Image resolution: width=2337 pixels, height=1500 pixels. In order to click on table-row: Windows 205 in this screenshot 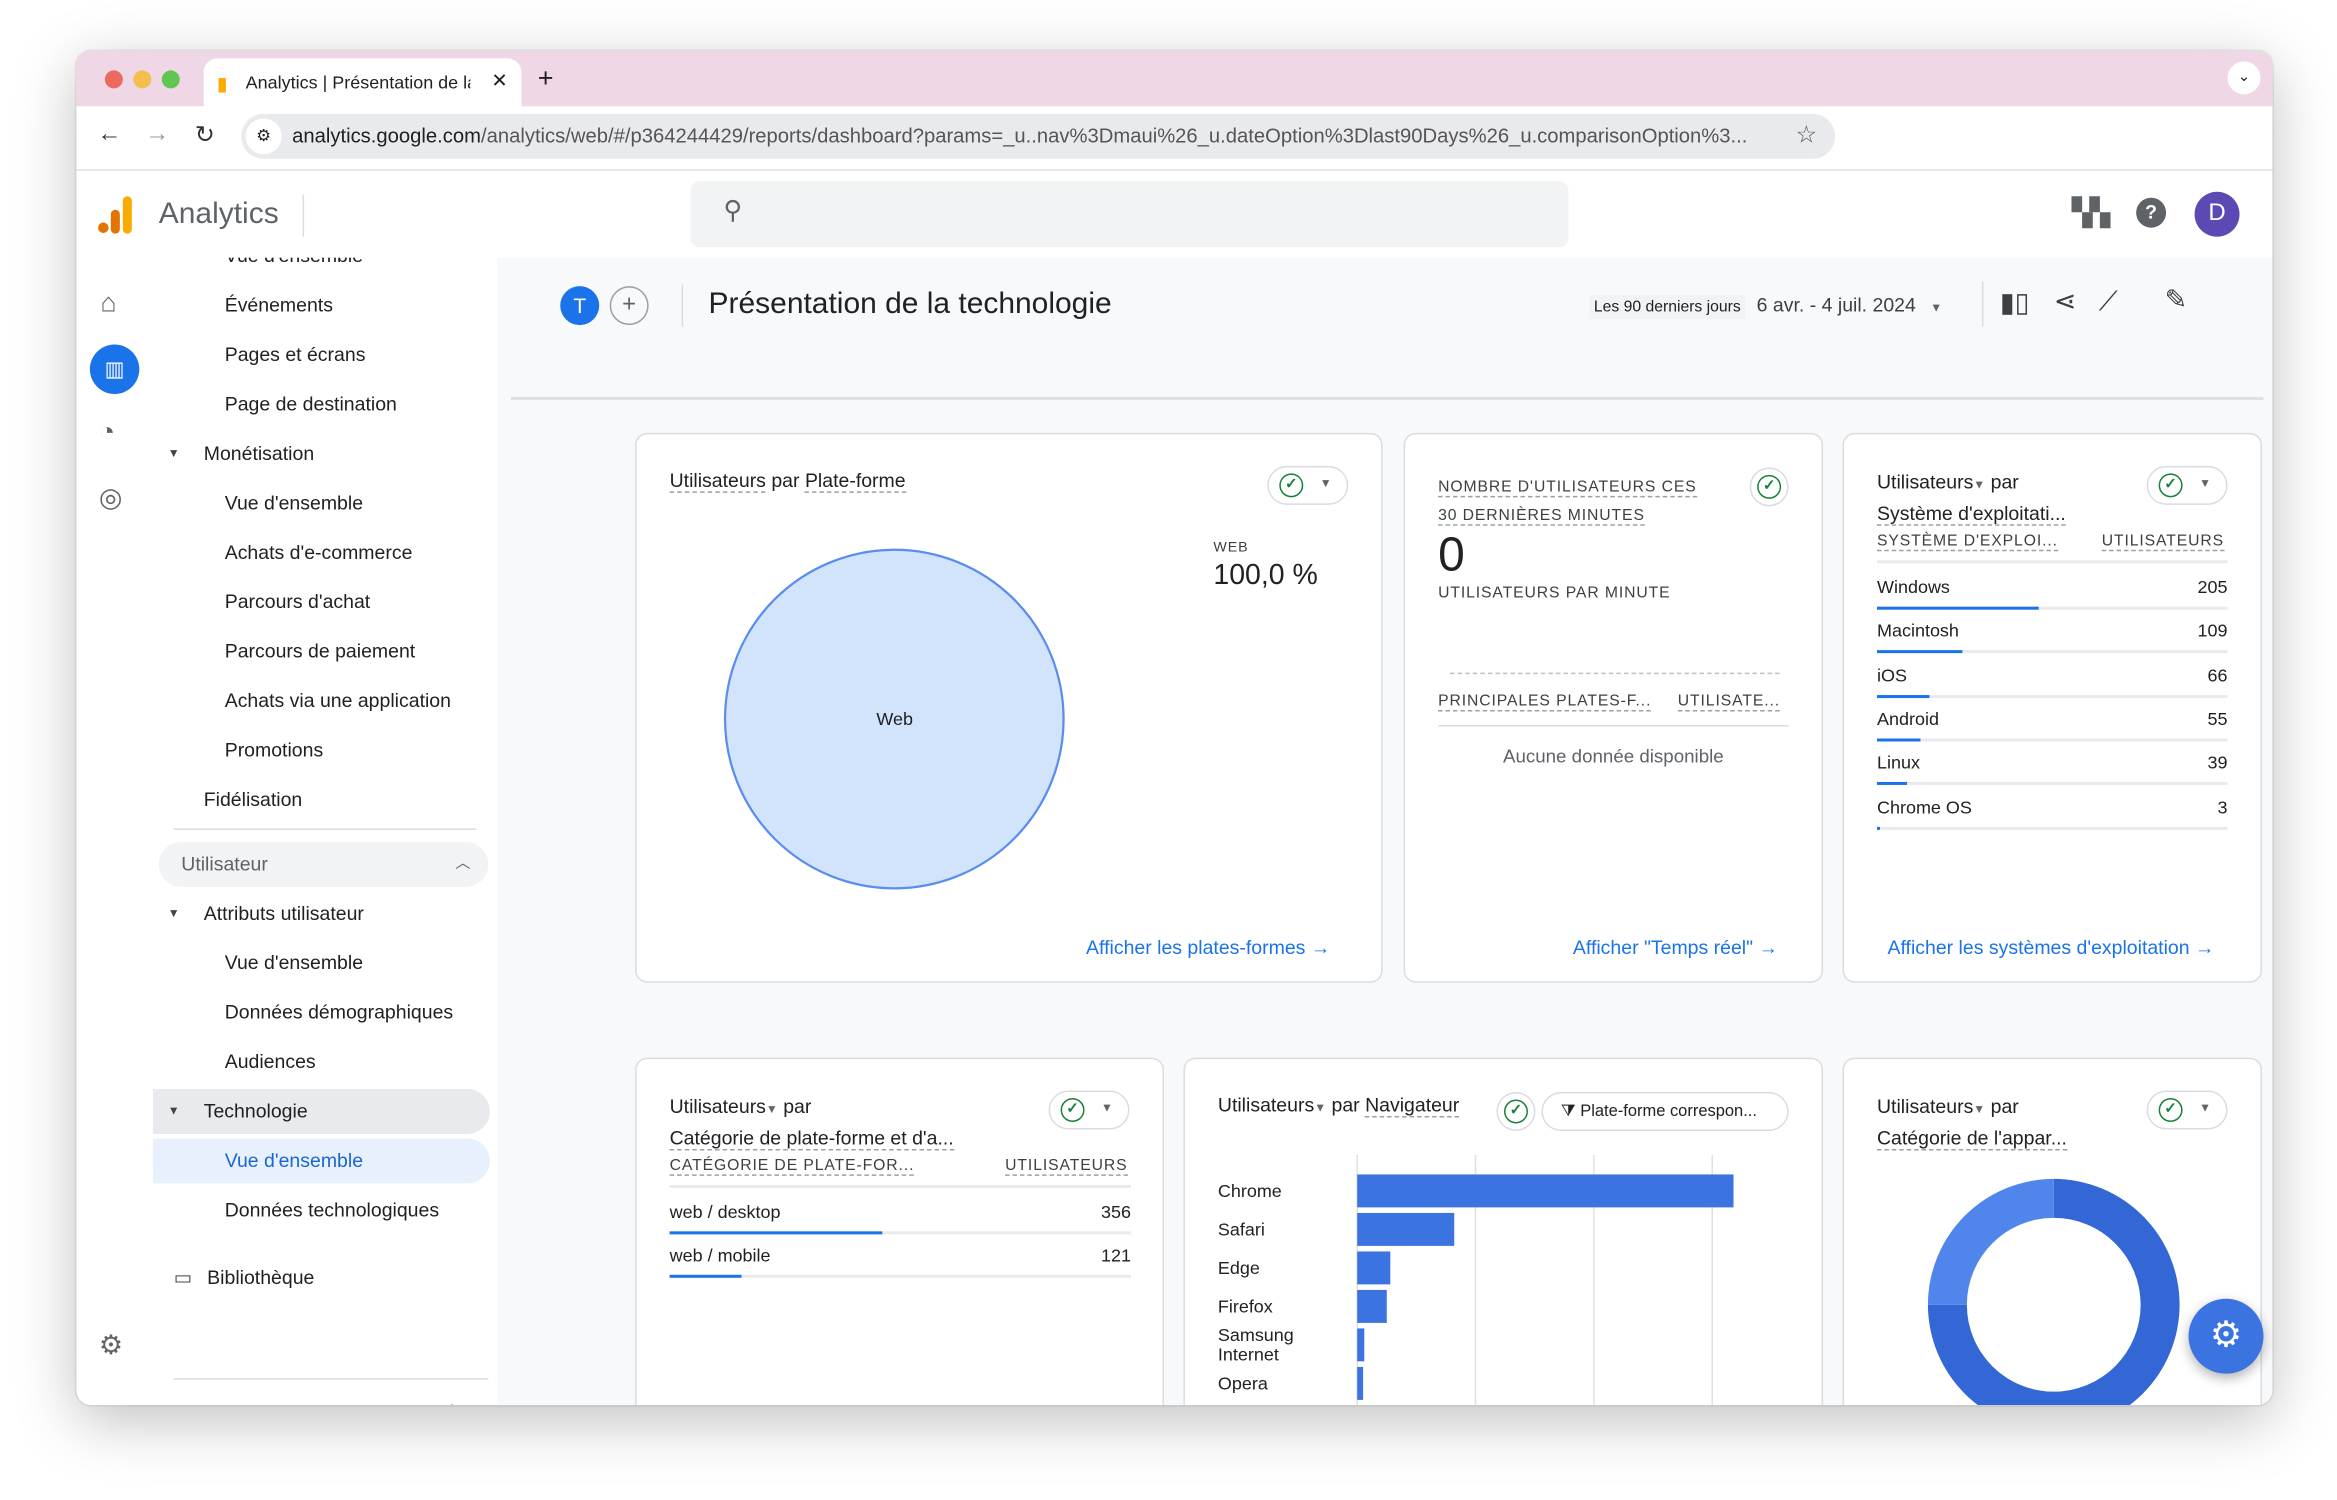, I will do `click(2052, 588)`.